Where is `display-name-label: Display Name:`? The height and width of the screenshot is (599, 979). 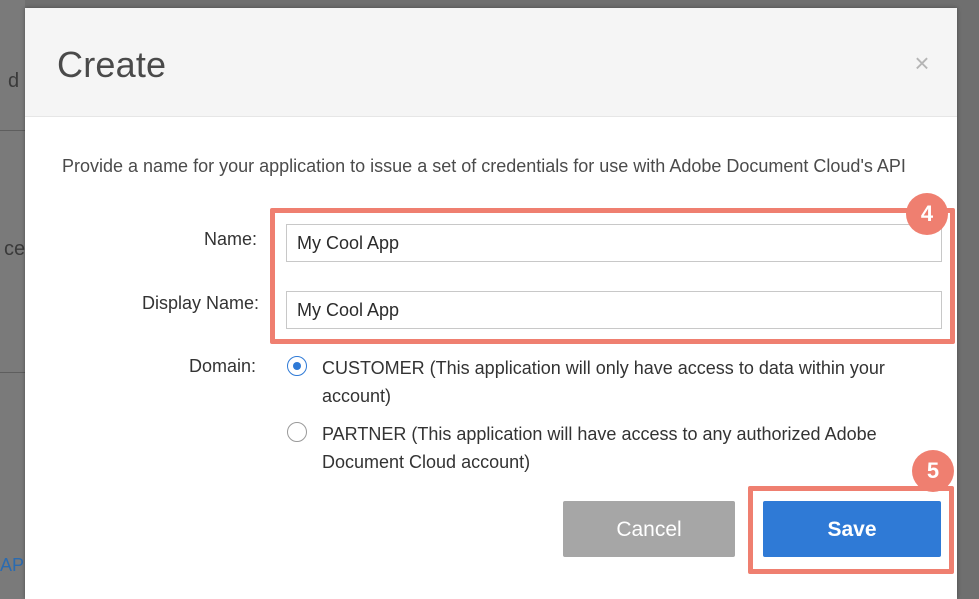
display-name-label: Display Name: is located at coordinates (200, 303).